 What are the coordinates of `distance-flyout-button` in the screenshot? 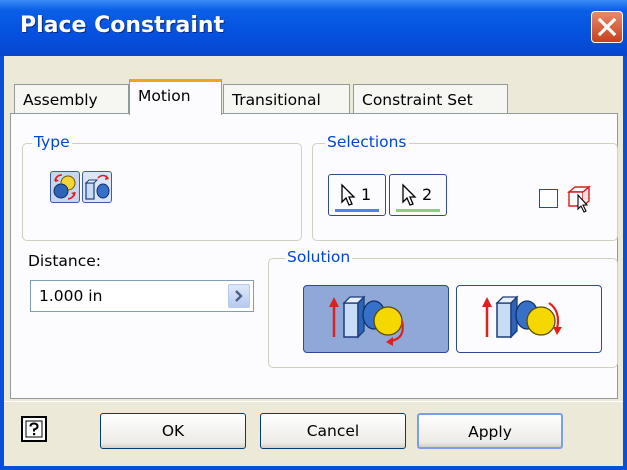 It's located at (239, 296).